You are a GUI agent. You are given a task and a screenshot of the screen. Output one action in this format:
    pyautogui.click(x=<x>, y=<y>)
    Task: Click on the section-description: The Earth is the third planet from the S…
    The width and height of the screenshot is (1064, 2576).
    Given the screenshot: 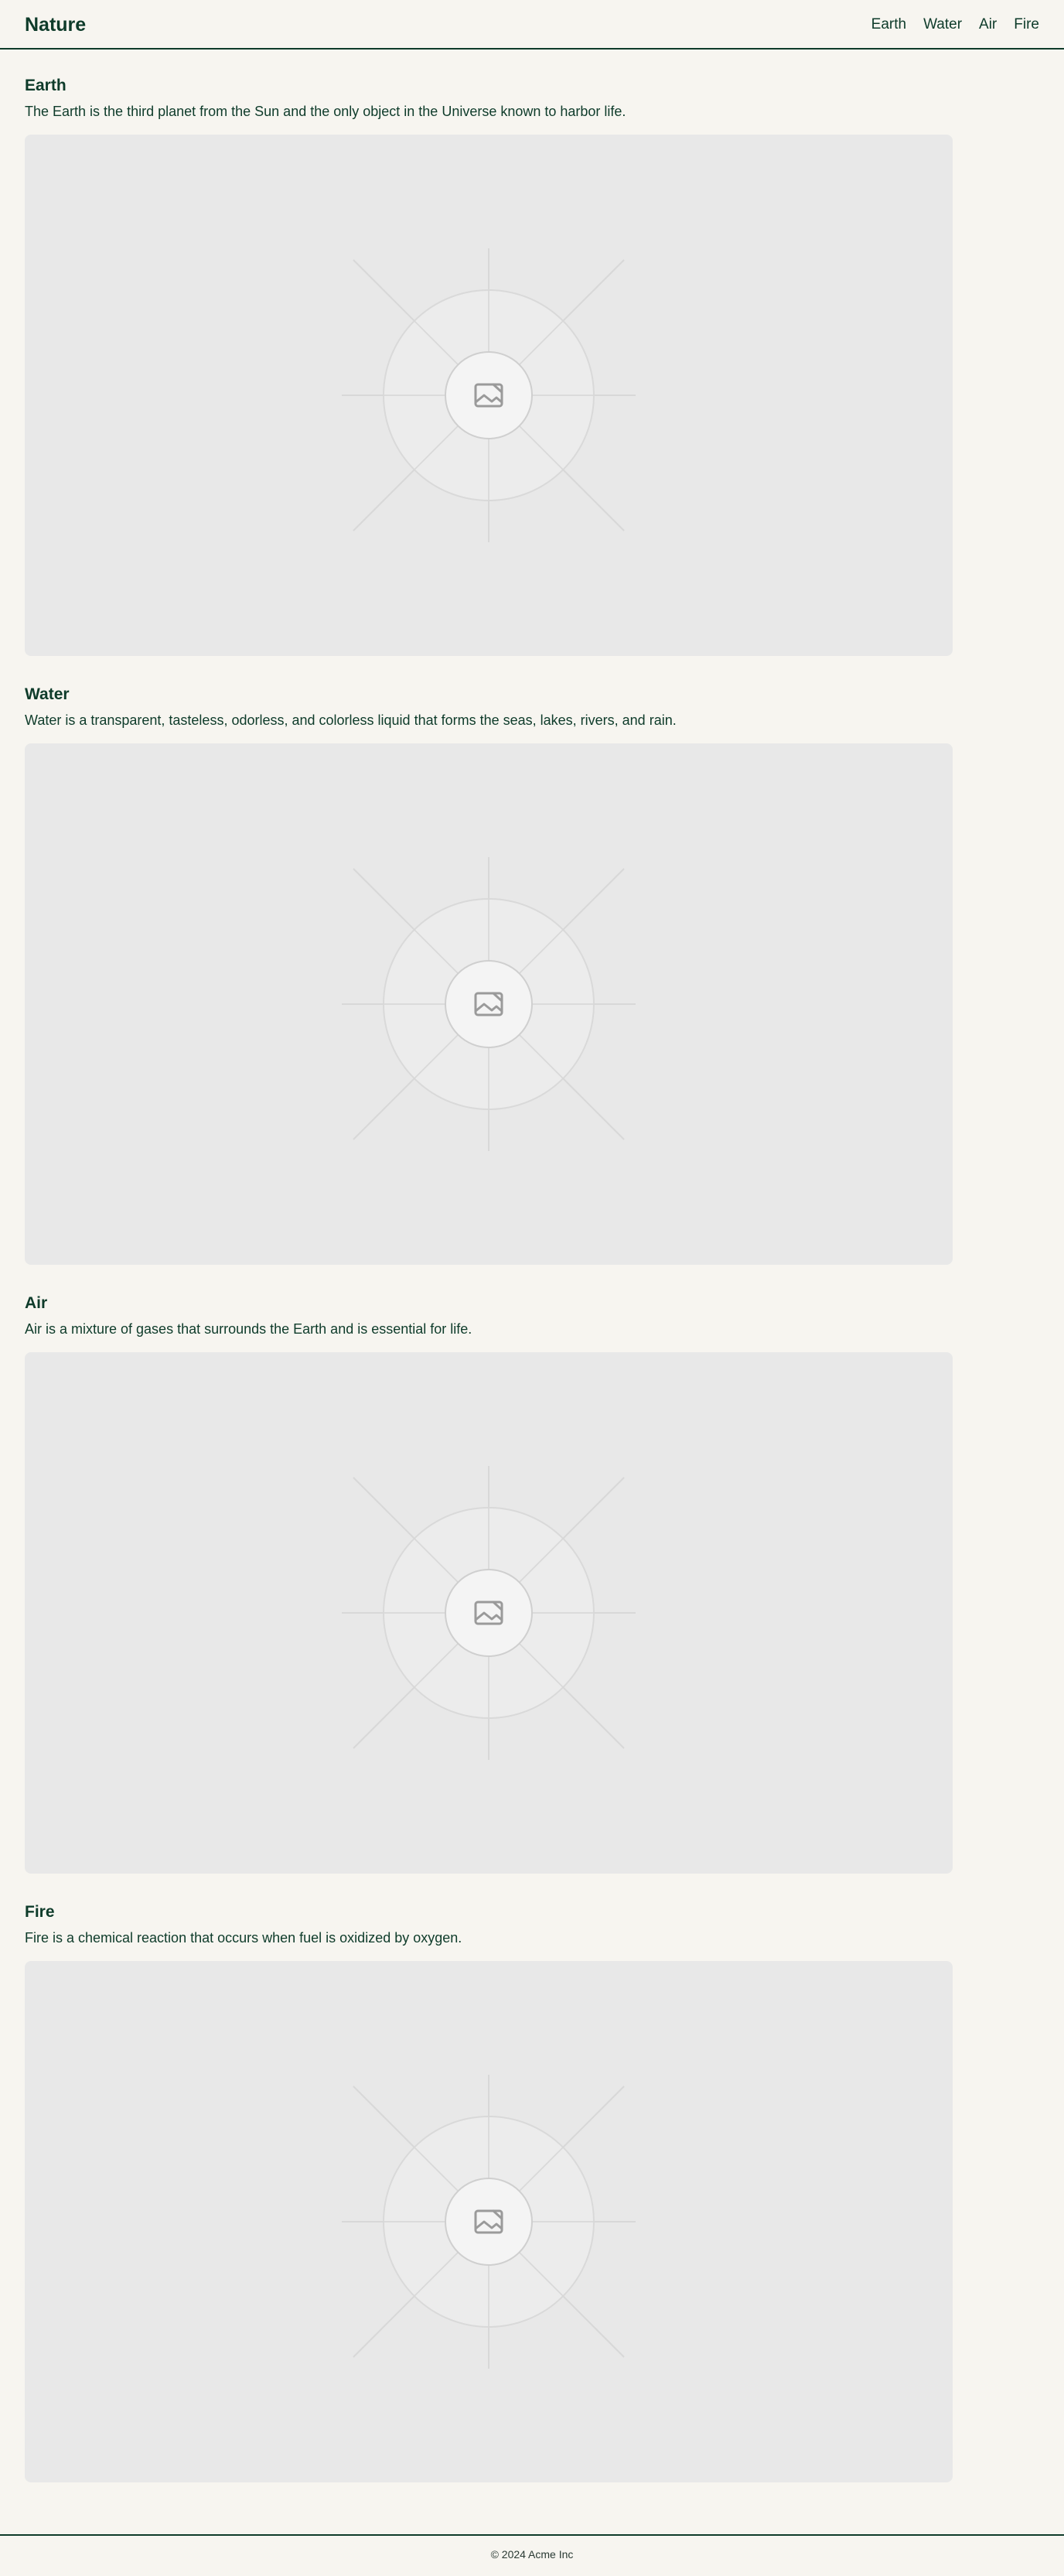 What is the action you would take?
    pyautogui.click(x=325, y=111)
    